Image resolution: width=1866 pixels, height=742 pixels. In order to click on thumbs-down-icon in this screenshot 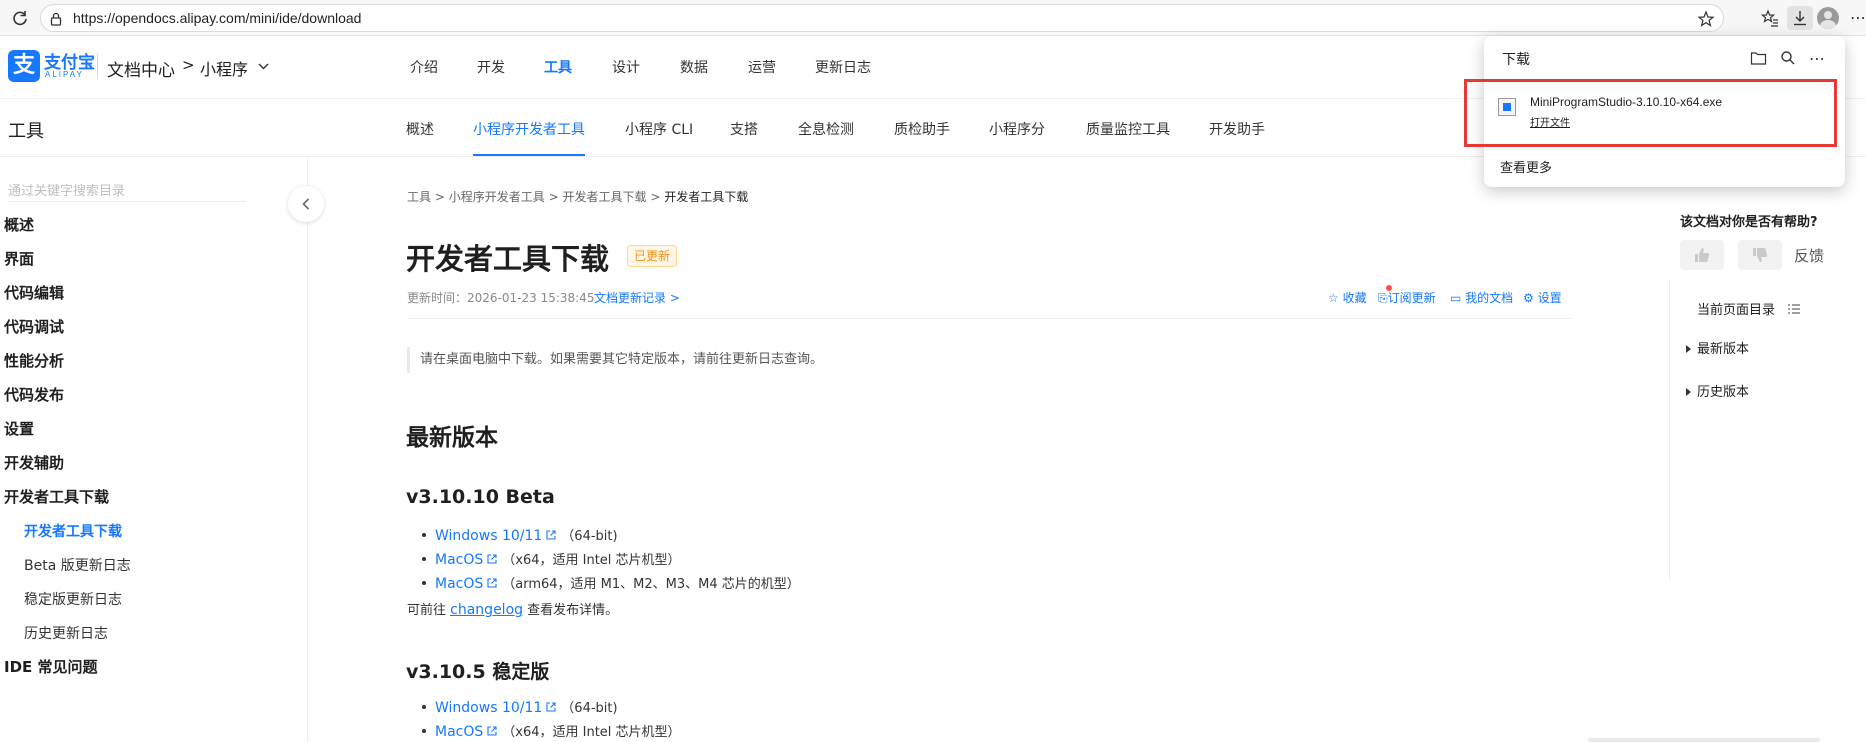, I will do `click(1760, 255)`.